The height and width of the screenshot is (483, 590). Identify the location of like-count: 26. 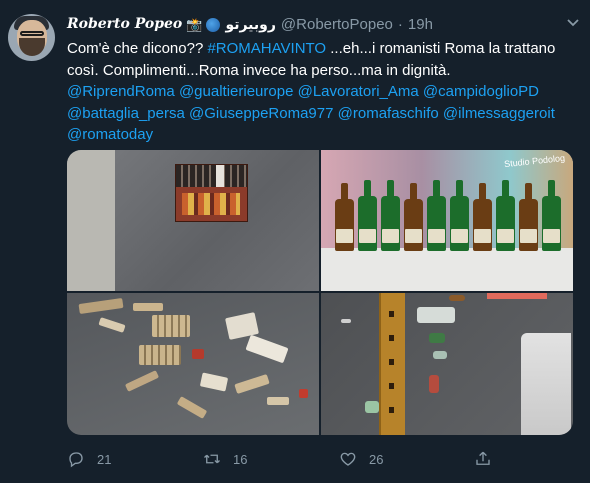
(376, 459).